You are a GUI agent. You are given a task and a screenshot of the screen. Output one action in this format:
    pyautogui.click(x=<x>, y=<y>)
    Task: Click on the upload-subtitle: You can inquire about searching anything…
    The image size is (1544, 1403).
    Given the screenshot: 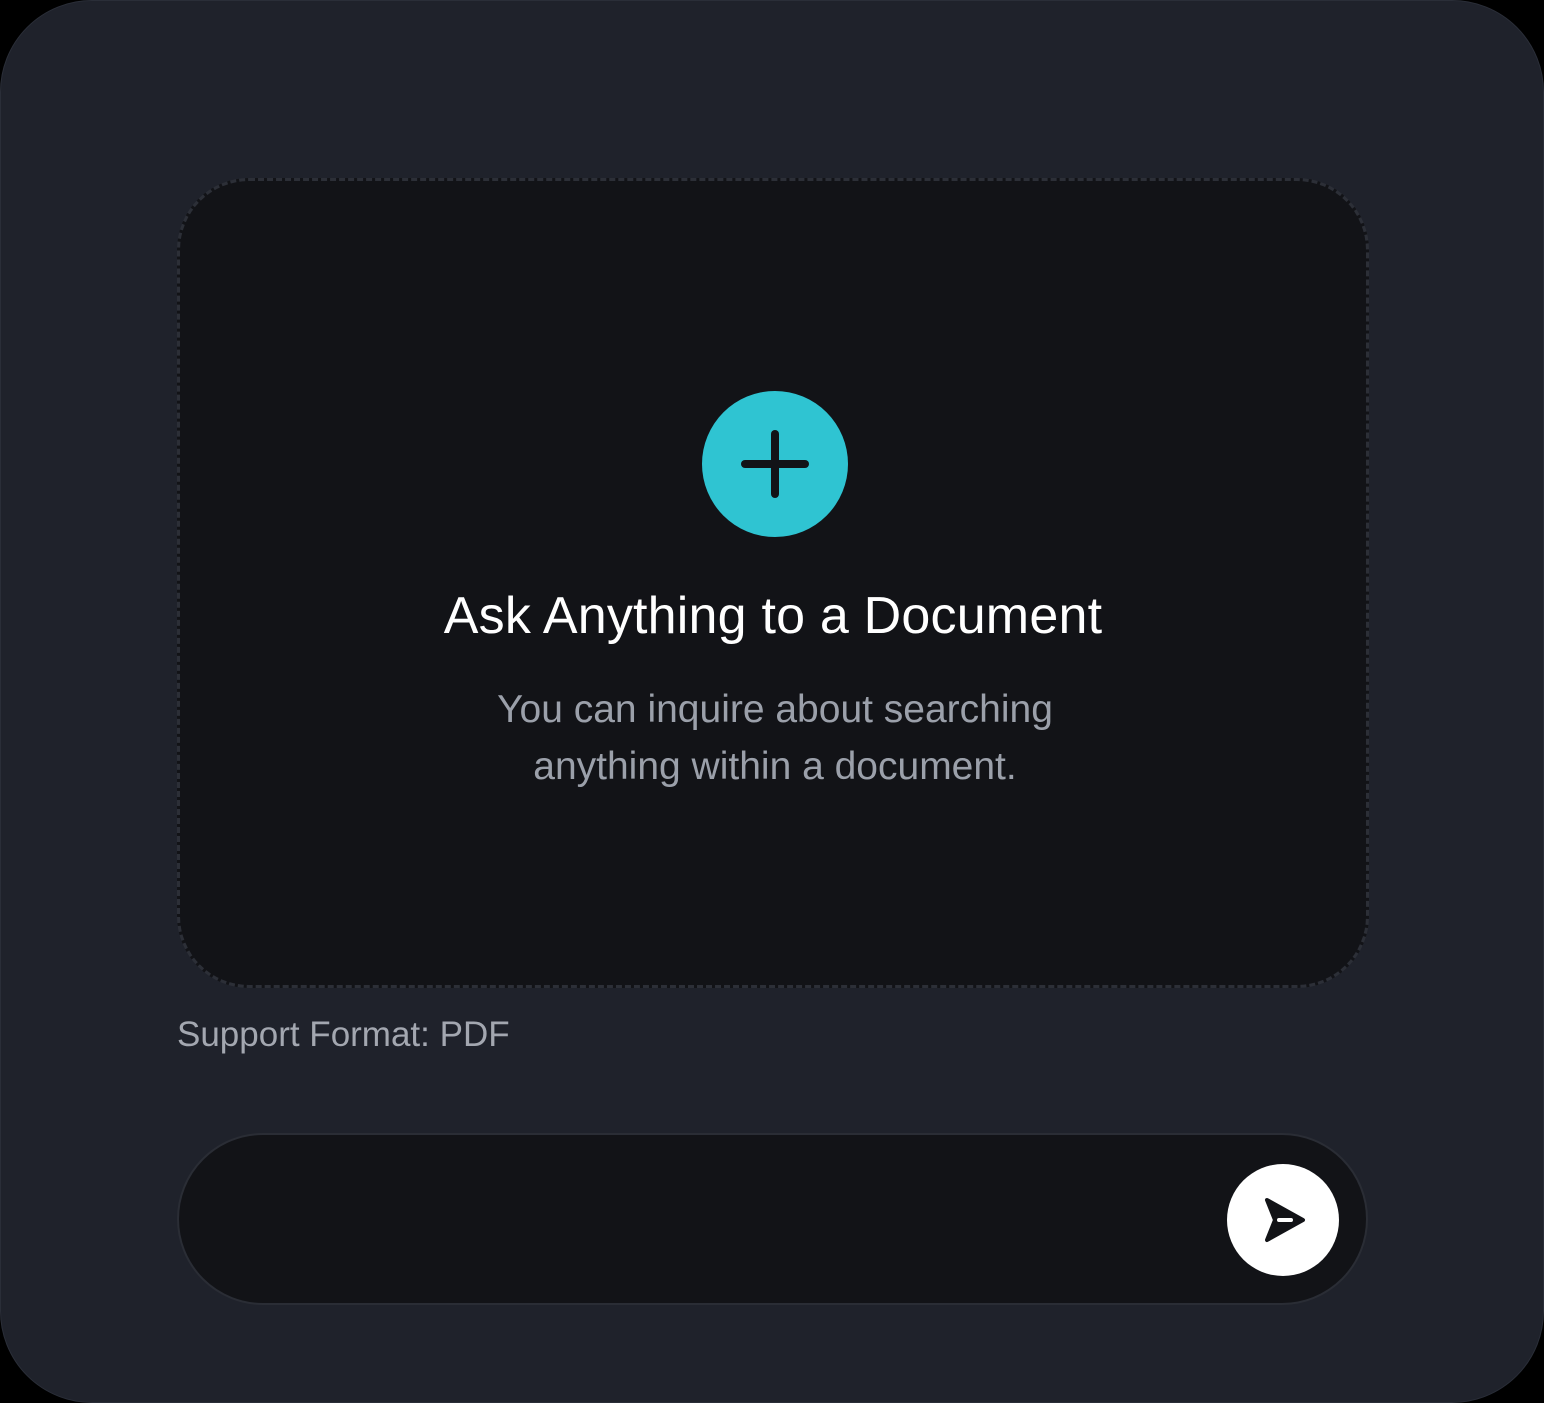 What is the action you would take?
    pyautogui.click(x=775, y=738)
    